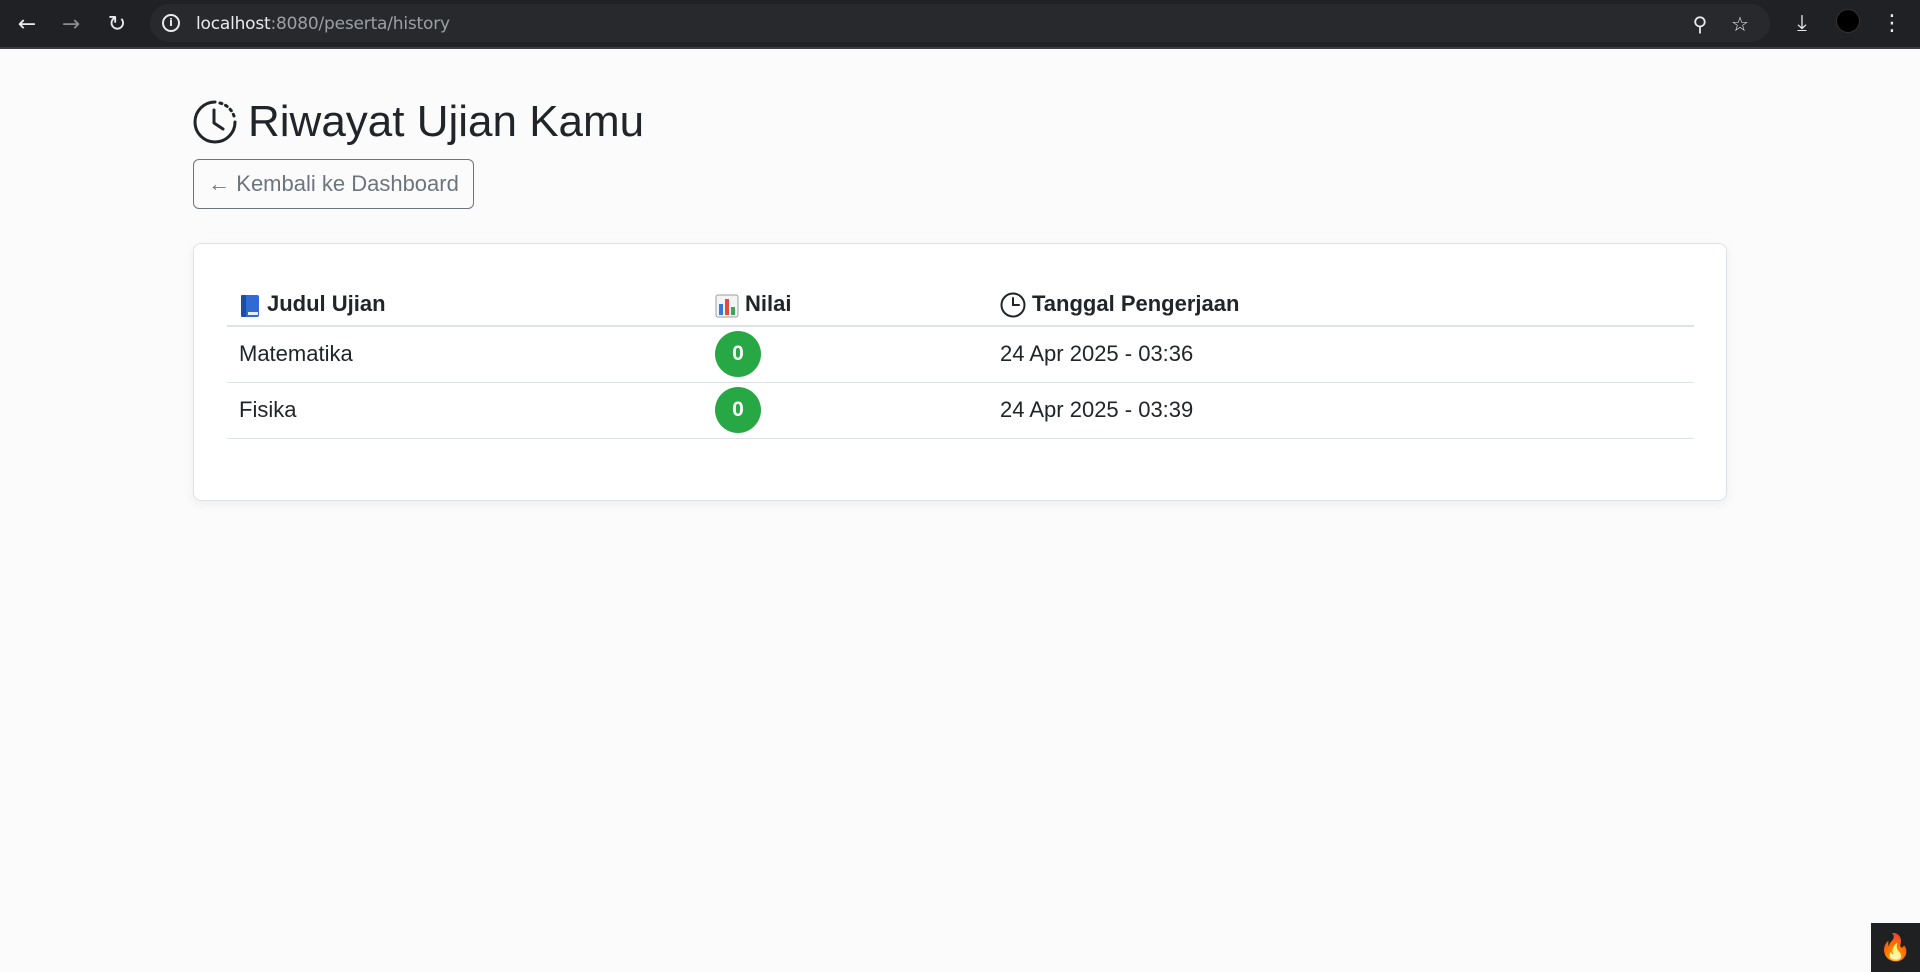  I want to click on page-title-text: Riwayat Ujian Kamu, so click(446, 121).